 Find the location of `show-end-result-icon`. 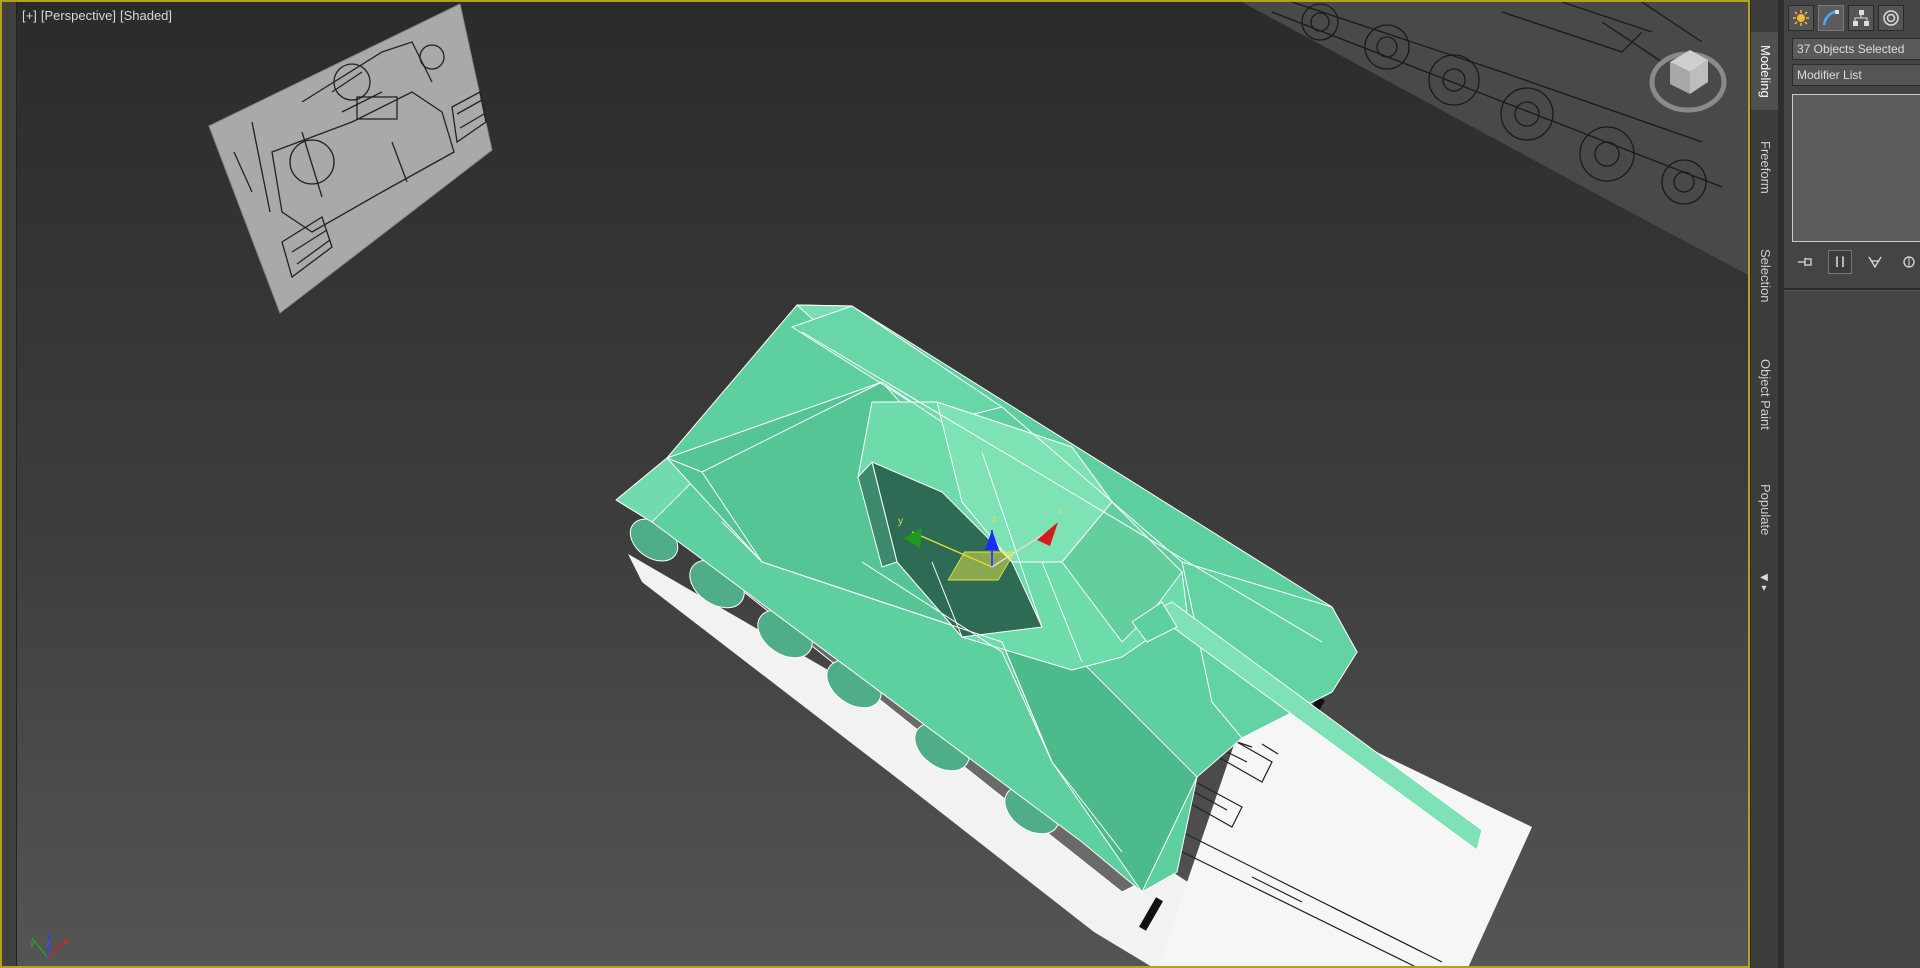

show-end-result-icon is located at coordinates (1840, 262).